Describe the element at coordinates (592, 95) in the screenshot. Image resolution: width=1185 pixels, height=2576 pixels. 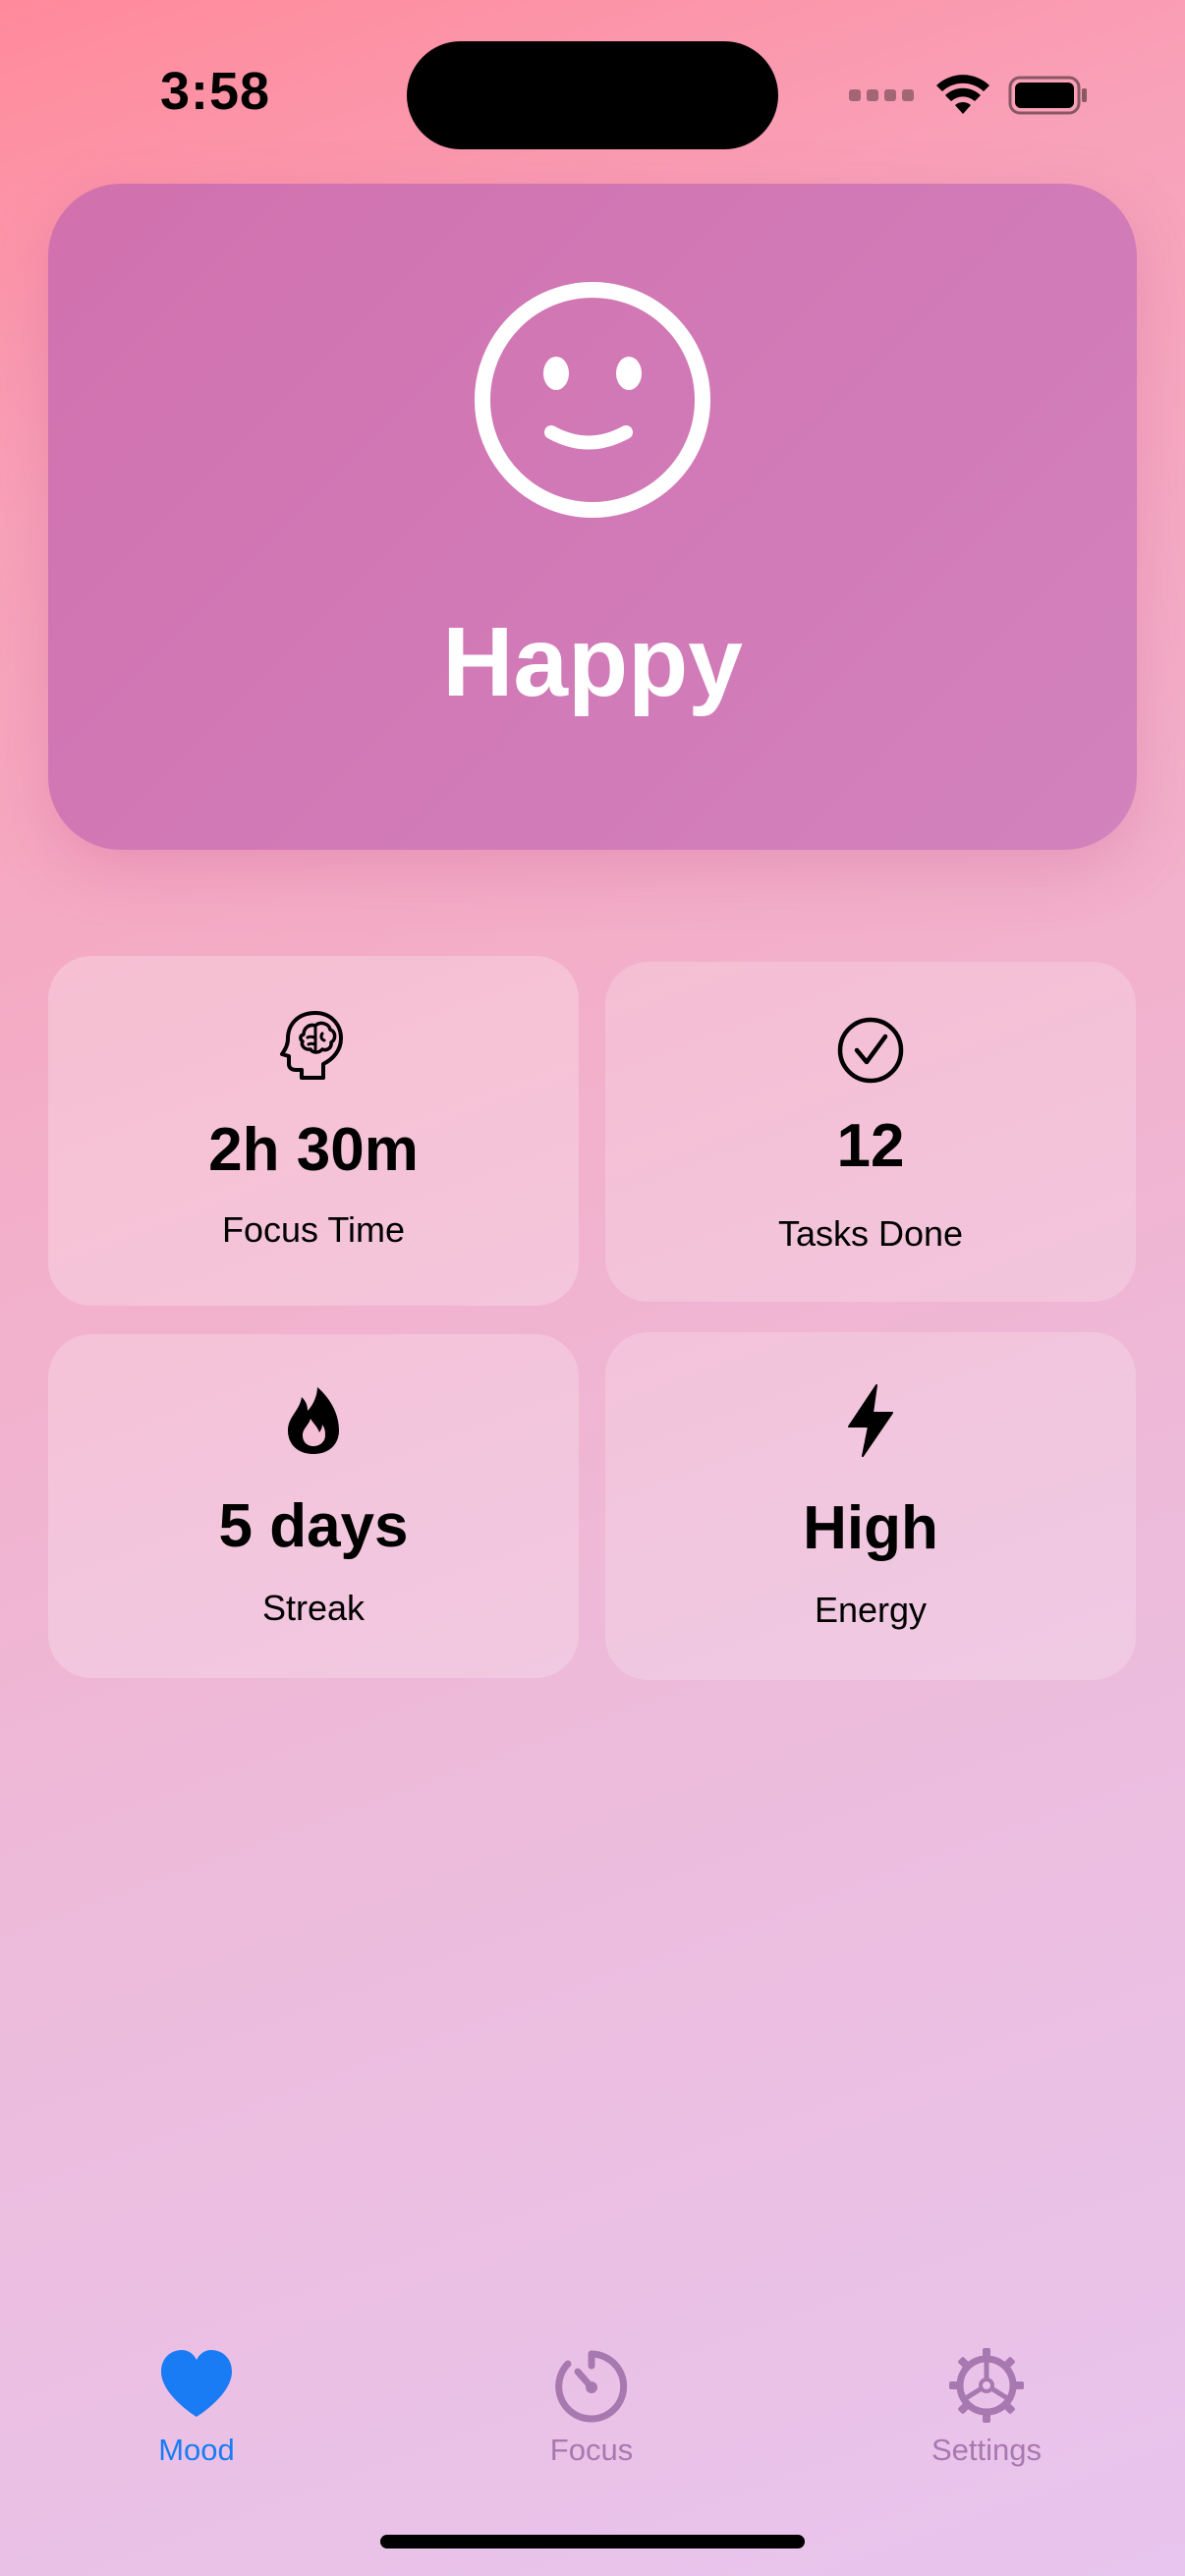
I see `dynamic-island` at that location.